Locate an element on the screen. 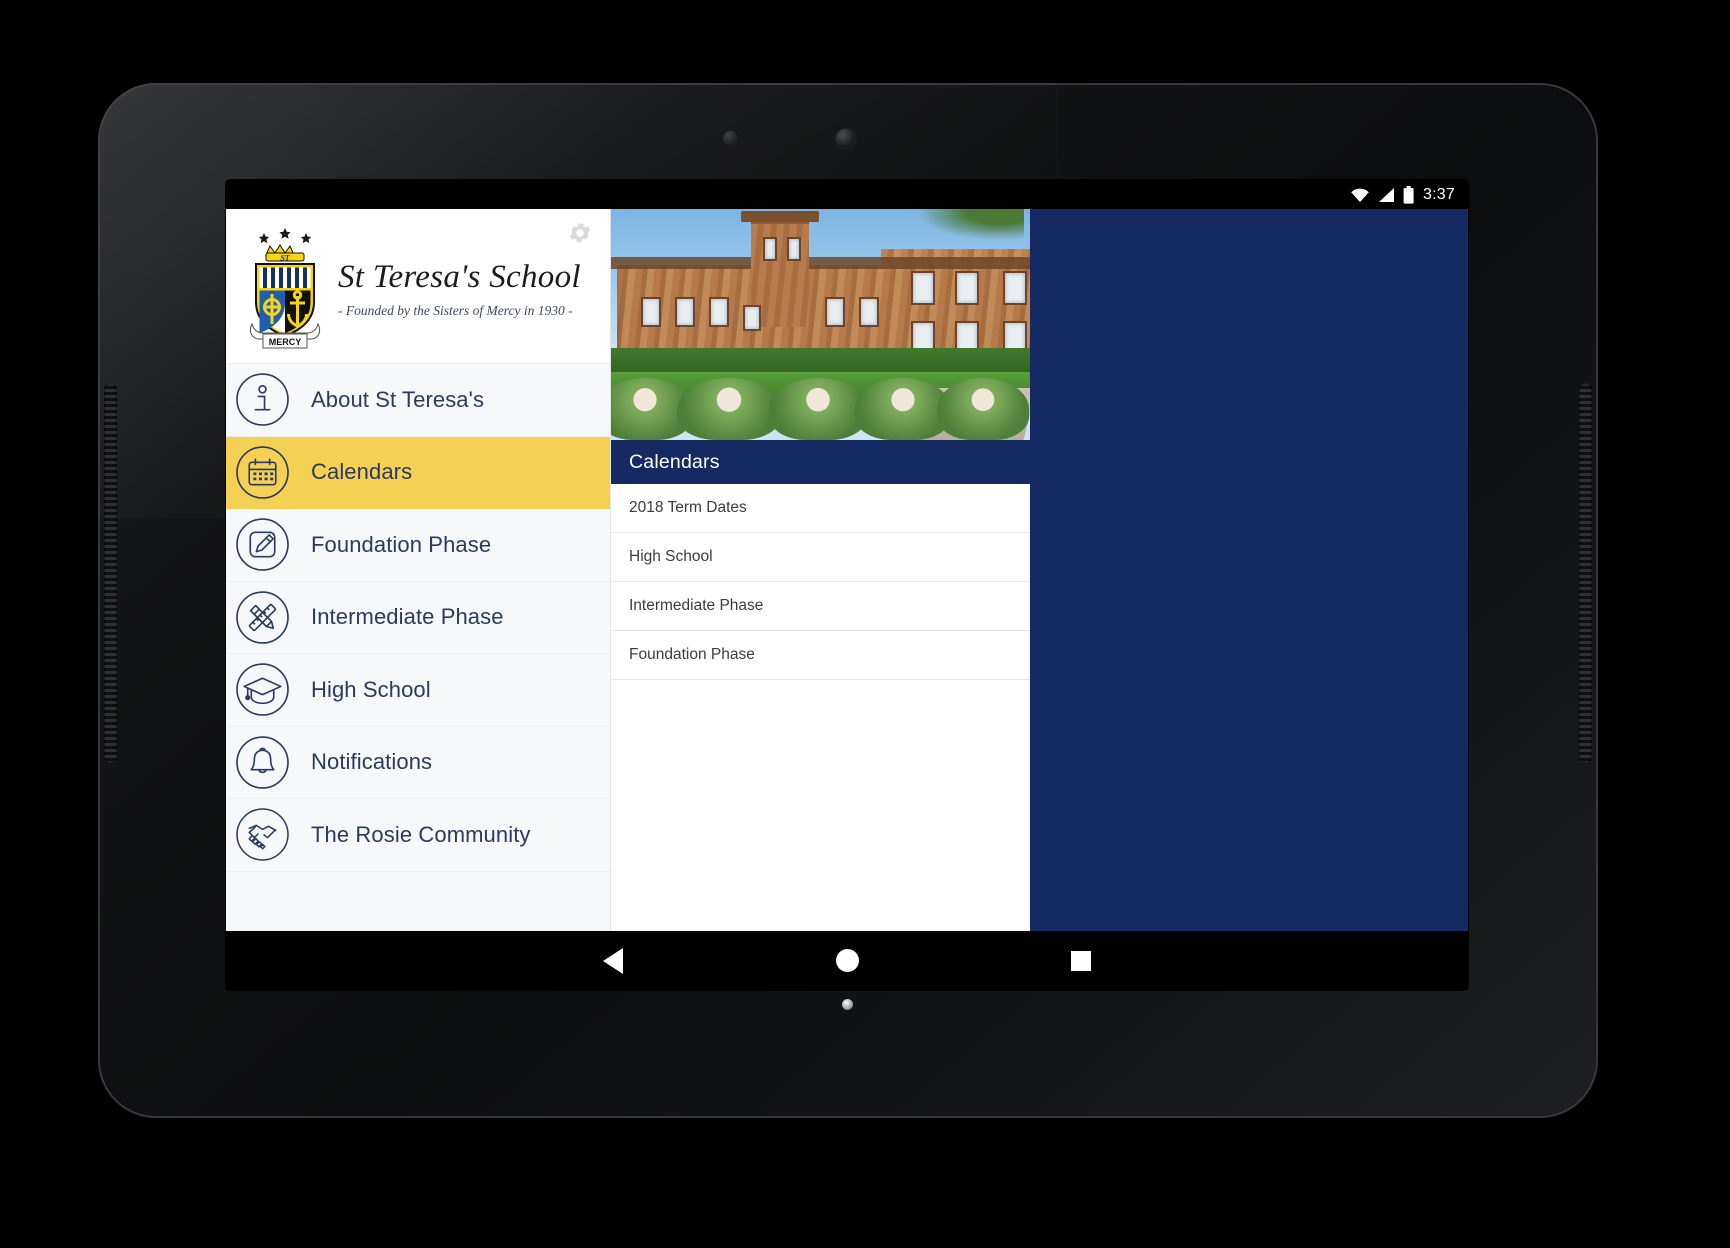 This screenshot has height=1248, width=1730. recents-square-icon is located at coordinates (1081, 960).